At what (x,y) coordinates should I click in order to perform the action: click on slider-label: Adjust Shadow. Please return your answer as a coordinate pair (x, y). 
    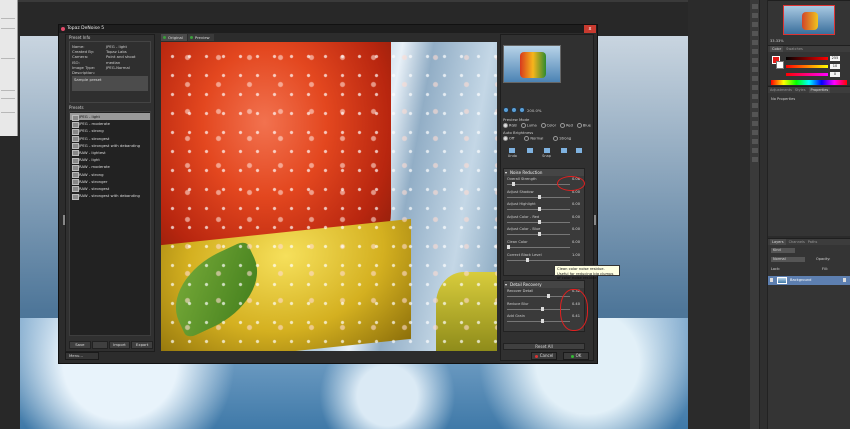
    Looking at the image, I should click on (520, 191).